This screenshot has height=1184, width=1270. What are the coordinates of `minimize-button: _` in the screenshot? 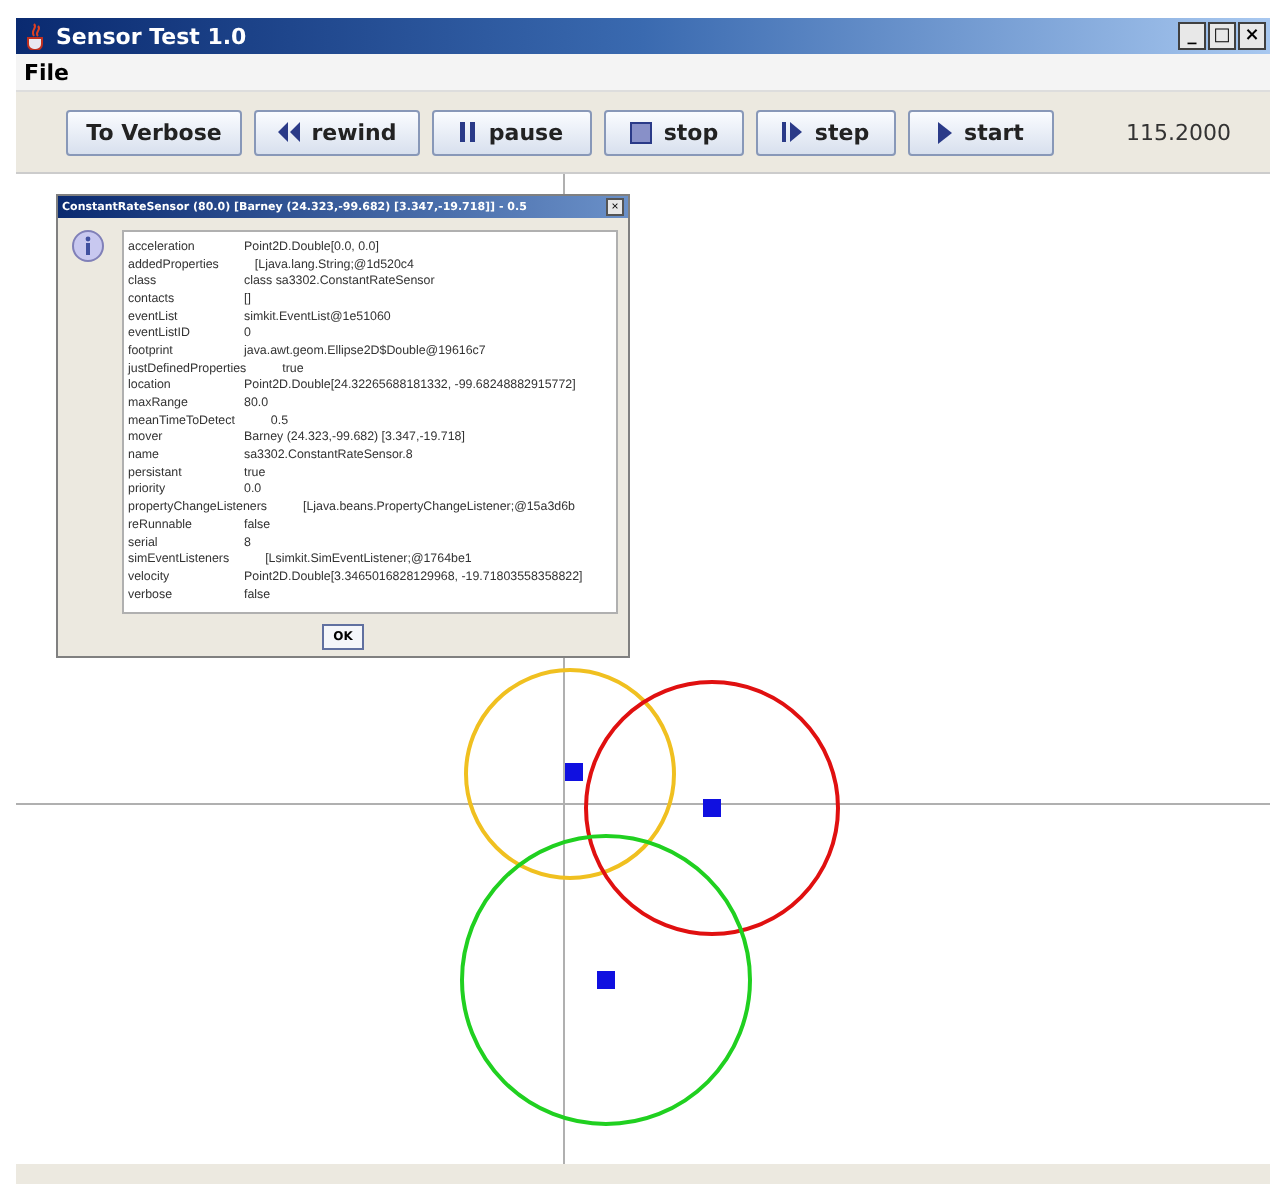 It's located at (1192, 36).